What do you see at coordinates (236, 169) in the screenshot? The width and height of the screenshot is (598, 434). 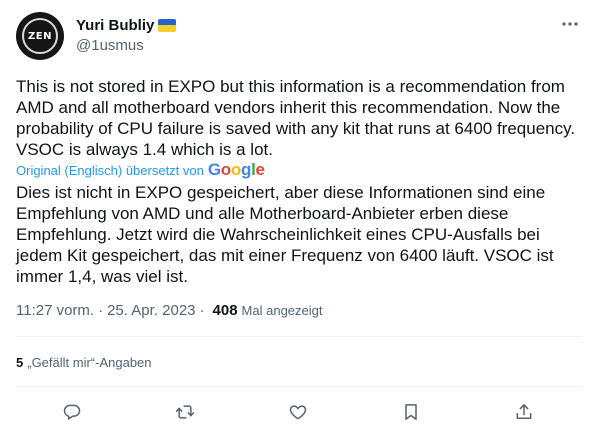 I see `google-logo: Google` at bounding box center [236, 169].